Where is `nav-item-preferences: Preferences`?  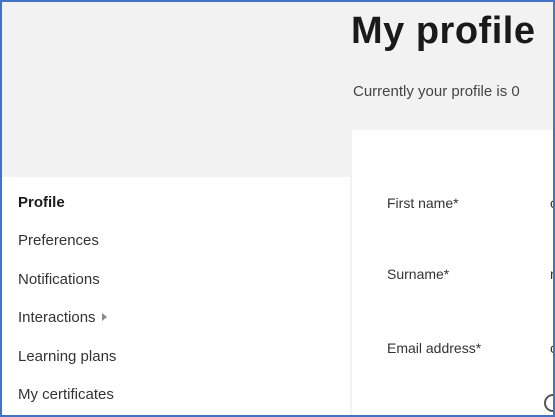
nav-item-preferences: Preferences is located at coordinates (58, 240).